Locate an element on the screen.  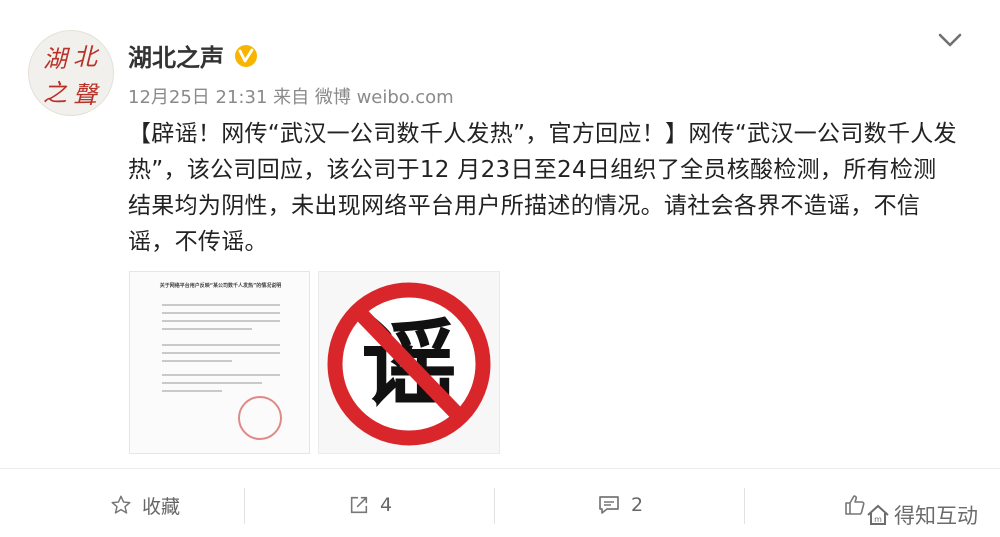
post-date: 12月25日 21:31 is located at coordinates (197, 97).